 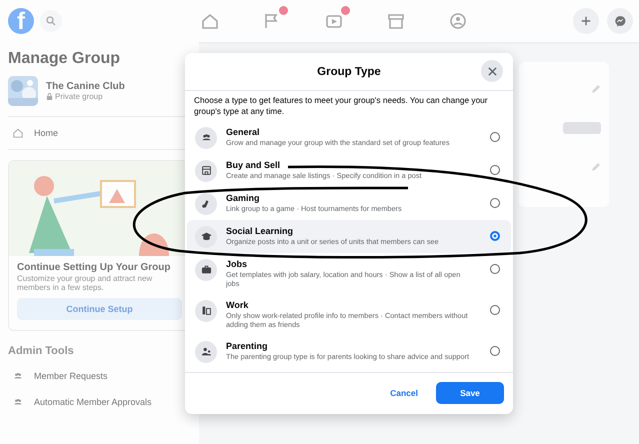 What do you see at coordinates (51, 21) in the screenshot?
I see `search-icon` at bounding box center [51, 21].